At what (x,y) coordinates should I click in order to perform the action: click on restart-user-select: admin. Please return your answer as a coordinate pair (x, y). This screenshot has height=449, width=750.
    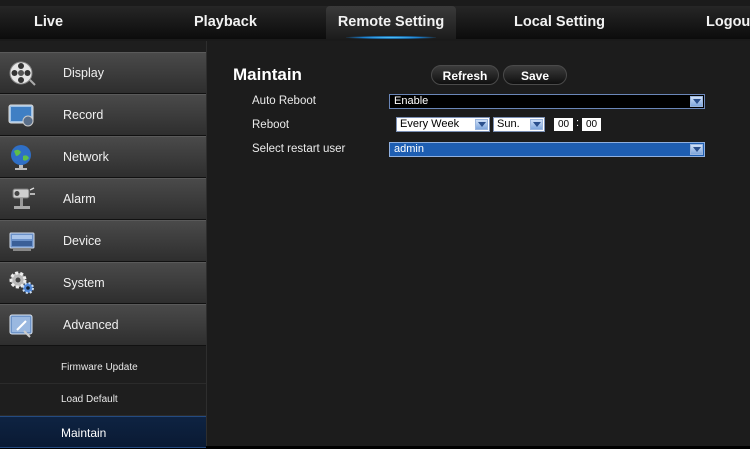
    Looking at the image, I should click on (547, 149).